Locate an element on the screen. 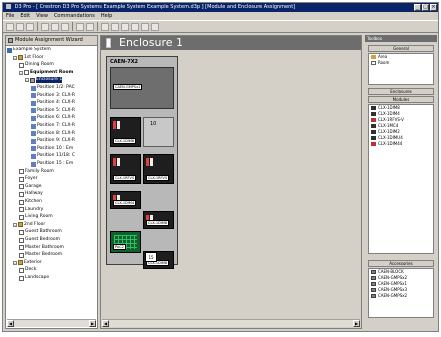 The image size is (441, 337). pointer-icon is located at coordinates (90, 26).